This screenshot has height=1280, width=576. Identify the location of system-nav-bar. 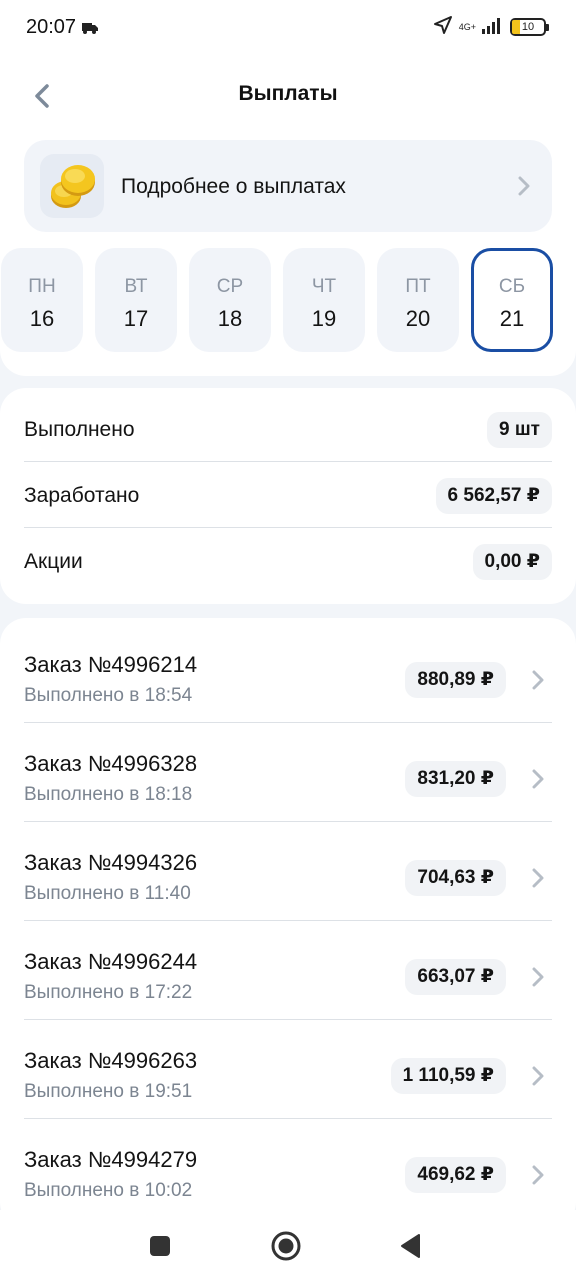
(288, 1245).